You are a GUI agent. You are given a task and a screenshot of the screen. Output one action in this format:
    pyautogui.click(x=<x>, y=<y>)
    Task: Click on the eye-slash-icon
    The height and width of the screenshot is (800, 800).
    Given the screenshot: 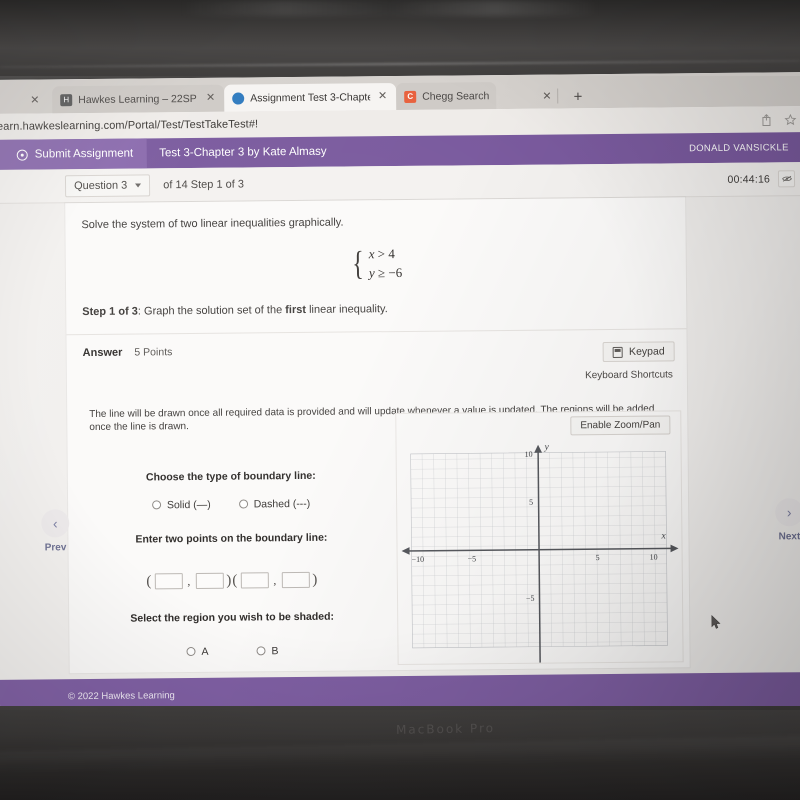 What is the action you would take?
    pyautogui.click(x=786, y=178)
    